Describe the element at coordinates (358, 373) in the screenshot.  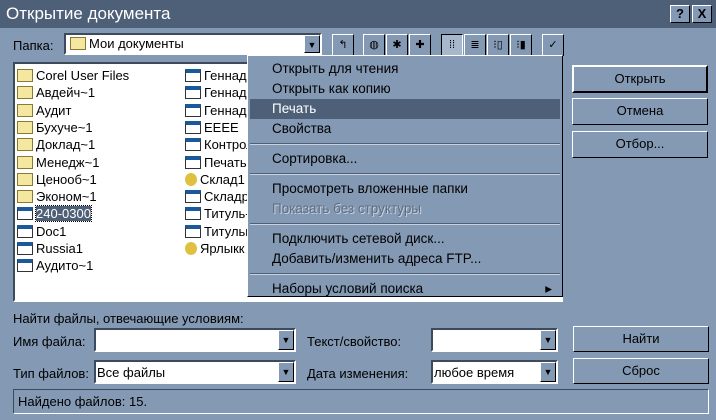
I see `date-label: Дата изменения:` at that location.